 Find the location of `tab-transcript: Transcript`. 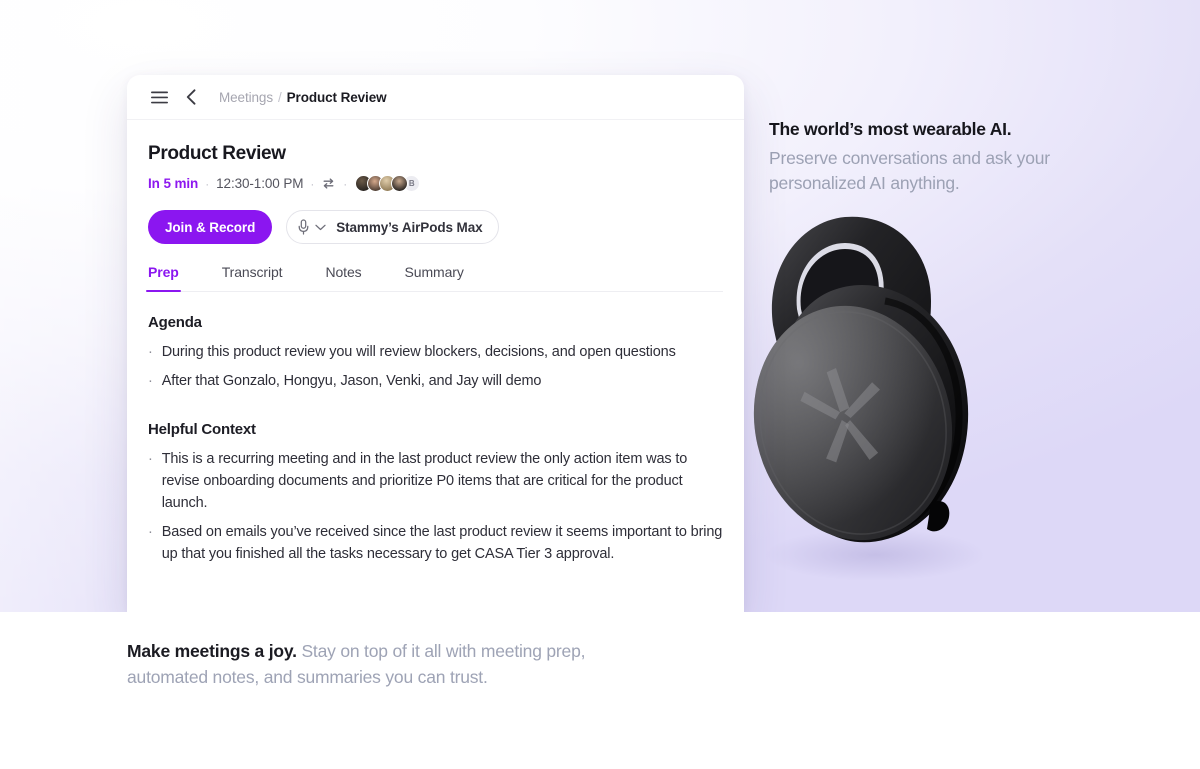

tab-transcript: Transcript is located at coordinates (252, 277).